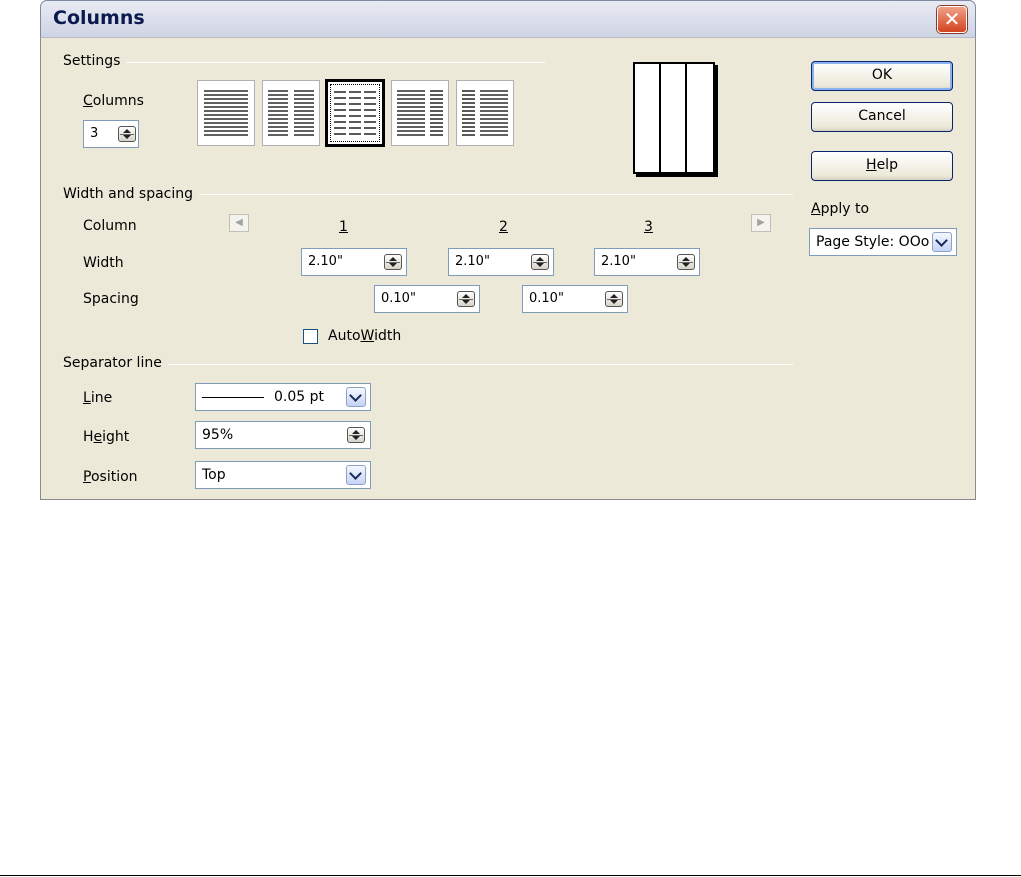 This screenshot has height=877, width=1021. Describe the element at coordinates (94, 133) in the screenshot. I see `columns-value: 3` at that location.